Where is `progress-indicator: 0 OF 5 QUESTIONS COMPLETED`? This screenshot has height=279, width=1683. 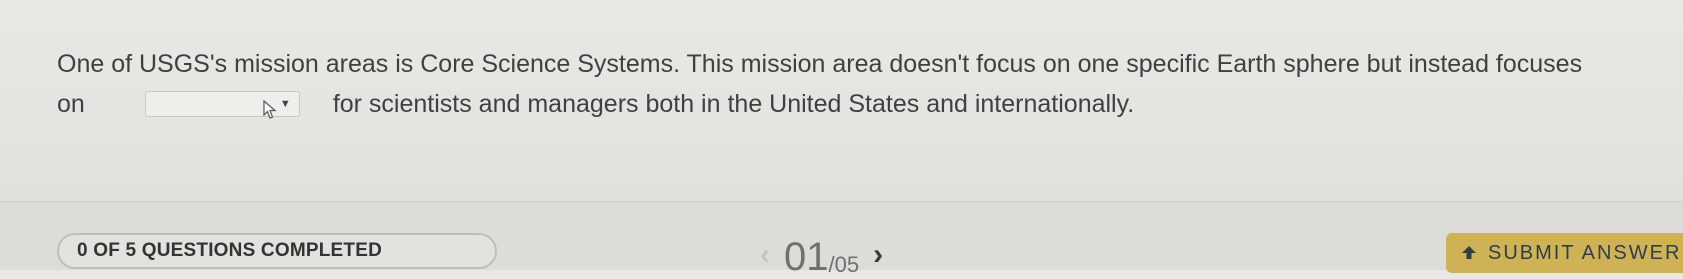 progress-indicator: 0 OF 5 QUESTIONS COMPLETED is located at coordinates (277, 251).